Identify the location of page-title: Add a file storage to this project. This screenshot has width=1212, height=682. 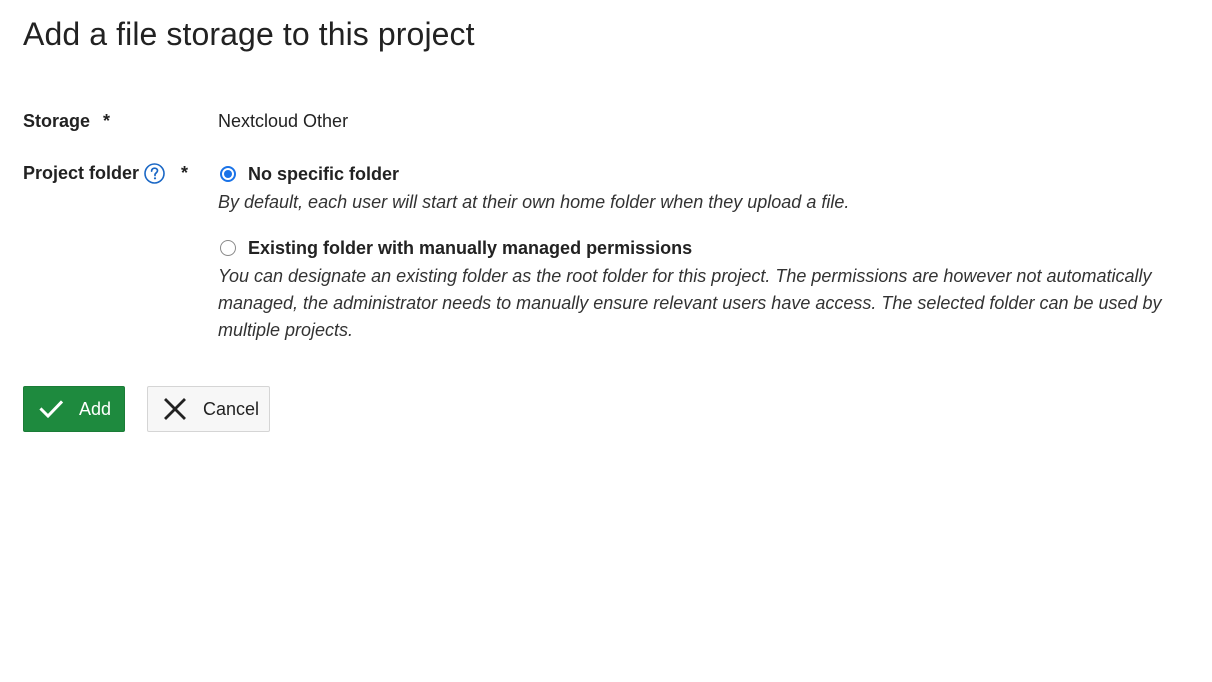
(249, 34).